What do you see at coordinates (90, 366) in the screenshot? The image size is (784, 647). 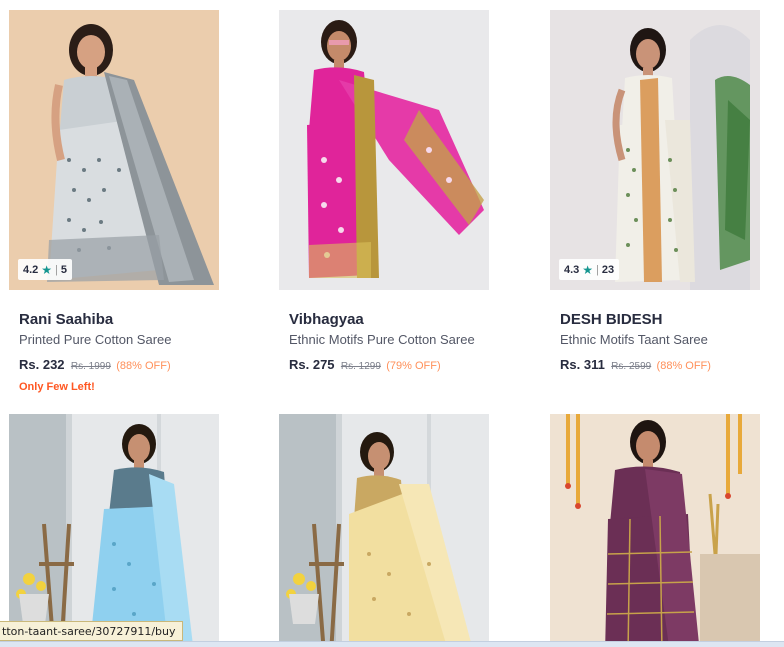 I see `product-mrp: Rs. 1999` at bounding box center [90, 366].